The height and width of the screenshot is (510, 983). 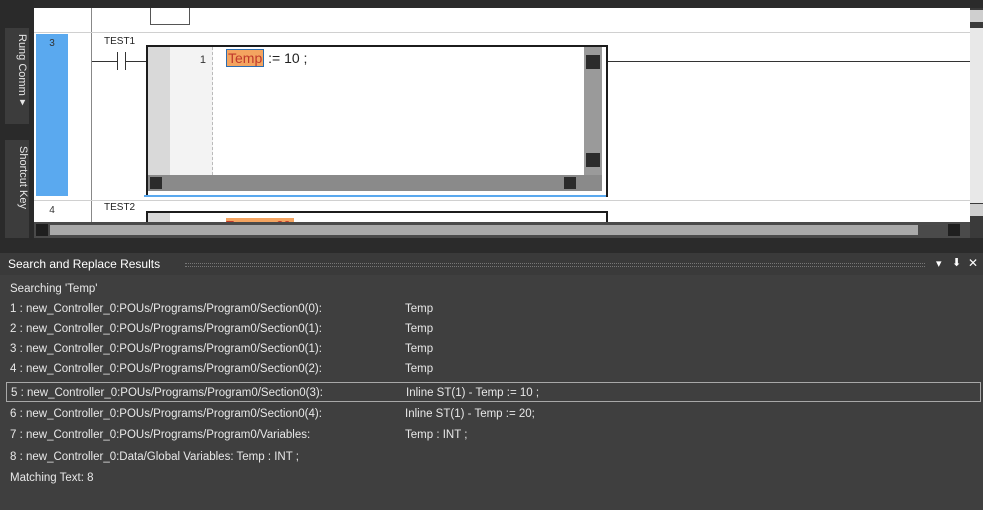 I want to click on results-panel-header: Search and Replace Results ▾ ⬇ ✕, so click(x=491, y=264).